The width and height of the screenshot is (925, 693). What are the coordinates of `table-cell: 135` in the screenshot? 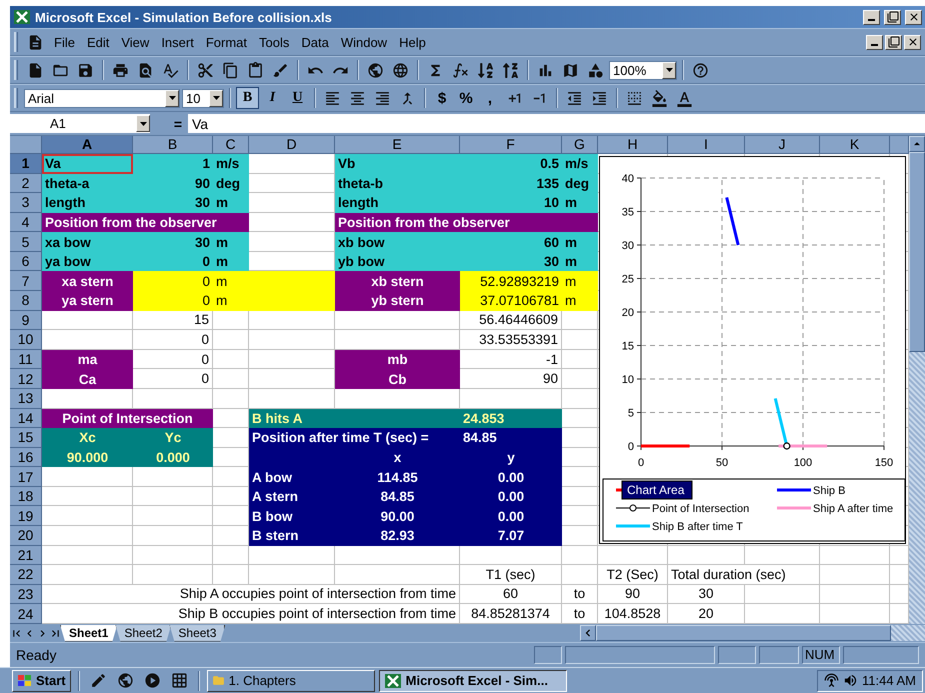 It's located at (511, 184).